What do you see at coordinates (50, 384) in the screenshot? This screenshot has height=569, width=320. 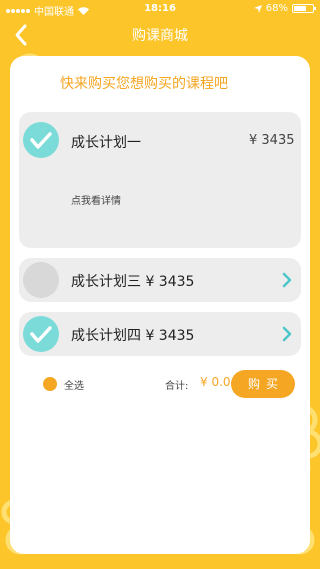 I see `select-all-checkbox` at bounding box center [50, 384].